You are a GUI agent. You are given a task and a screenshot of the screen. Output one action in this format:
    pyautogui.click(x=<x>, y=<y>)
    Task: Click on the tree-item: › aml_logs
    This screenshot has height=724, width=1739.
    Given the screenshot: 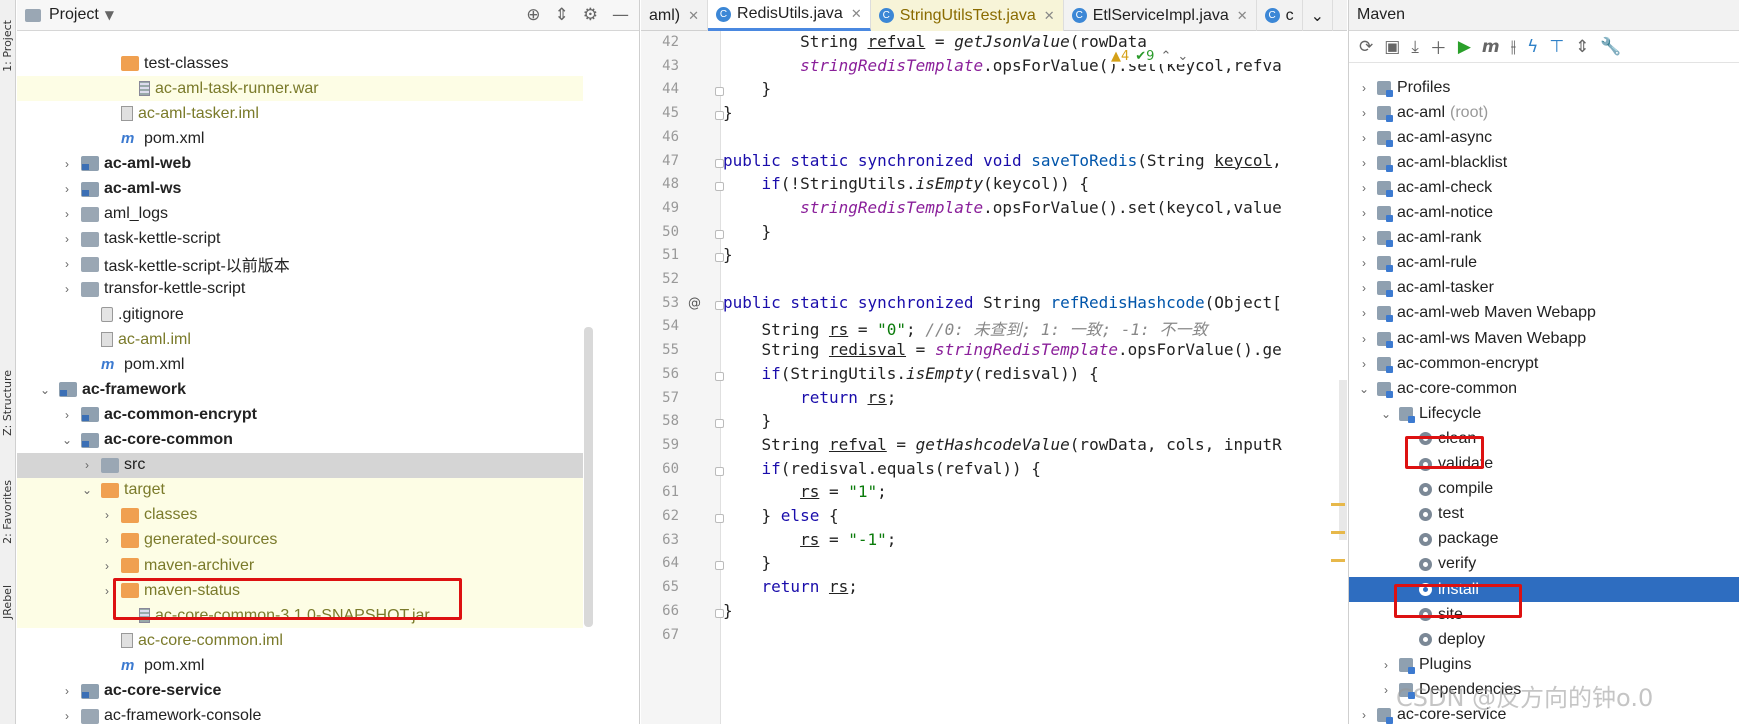 What is the action you would take?
    pyautogui.click(x=300, y=214)
    